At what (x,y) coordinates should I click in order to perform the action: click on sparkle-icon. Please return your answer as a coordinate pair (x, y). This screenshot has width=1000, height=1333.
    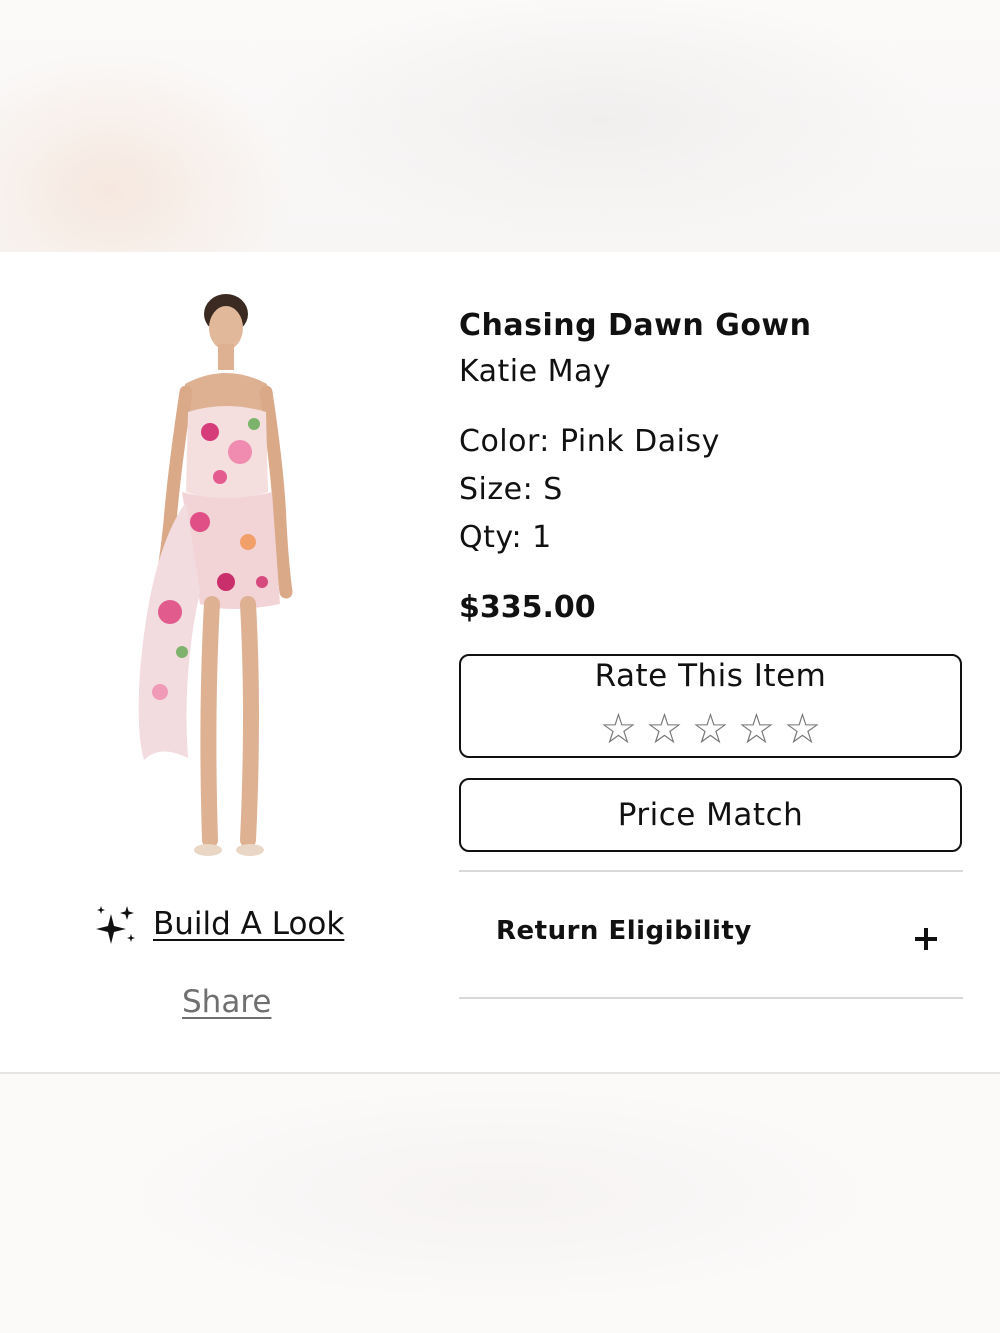
    Looking at the image, I should click on (115, 925).